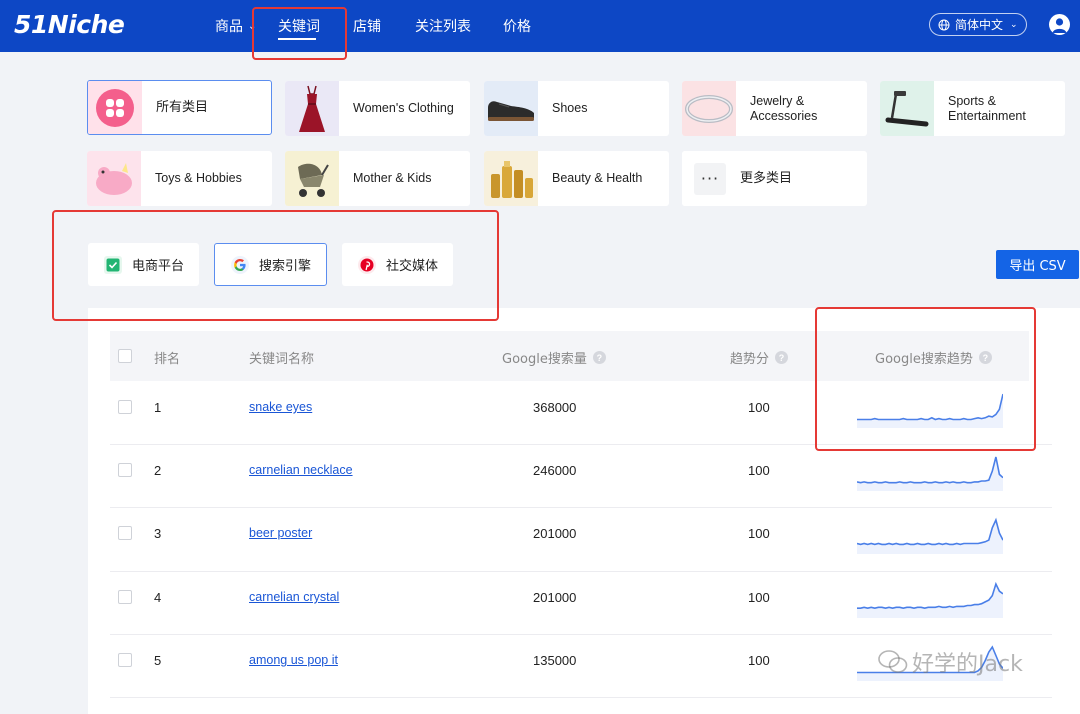 The width and height of the screenshot is (1080, 714). What do you see at coordinates (294, 597) in the screenshot?
I see `keyword-link: carnelian crystal` at bounding box center [294, 597].